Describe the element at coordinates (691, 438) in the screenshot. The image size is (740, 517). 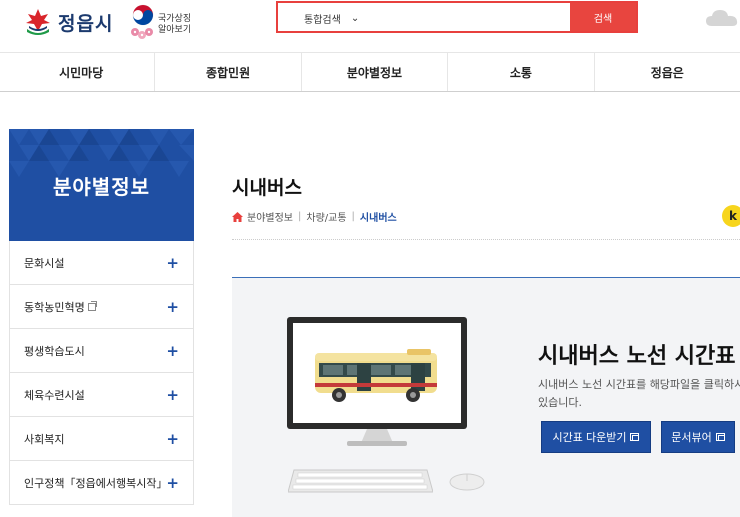
I see `viewer-button-label: 문서뷰어` at that location.